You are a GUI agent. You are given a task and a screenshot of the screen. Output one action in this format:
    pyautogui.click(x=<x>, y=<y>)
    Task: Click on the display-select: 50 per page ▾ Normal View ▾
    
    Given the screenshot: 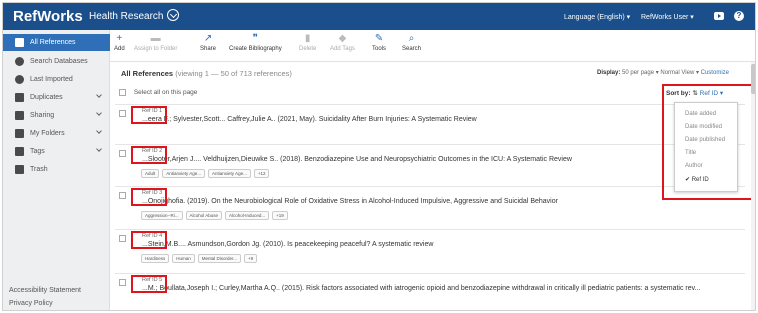 What is the action you would take?
    pyautogui.click(x=660, y=73)
    